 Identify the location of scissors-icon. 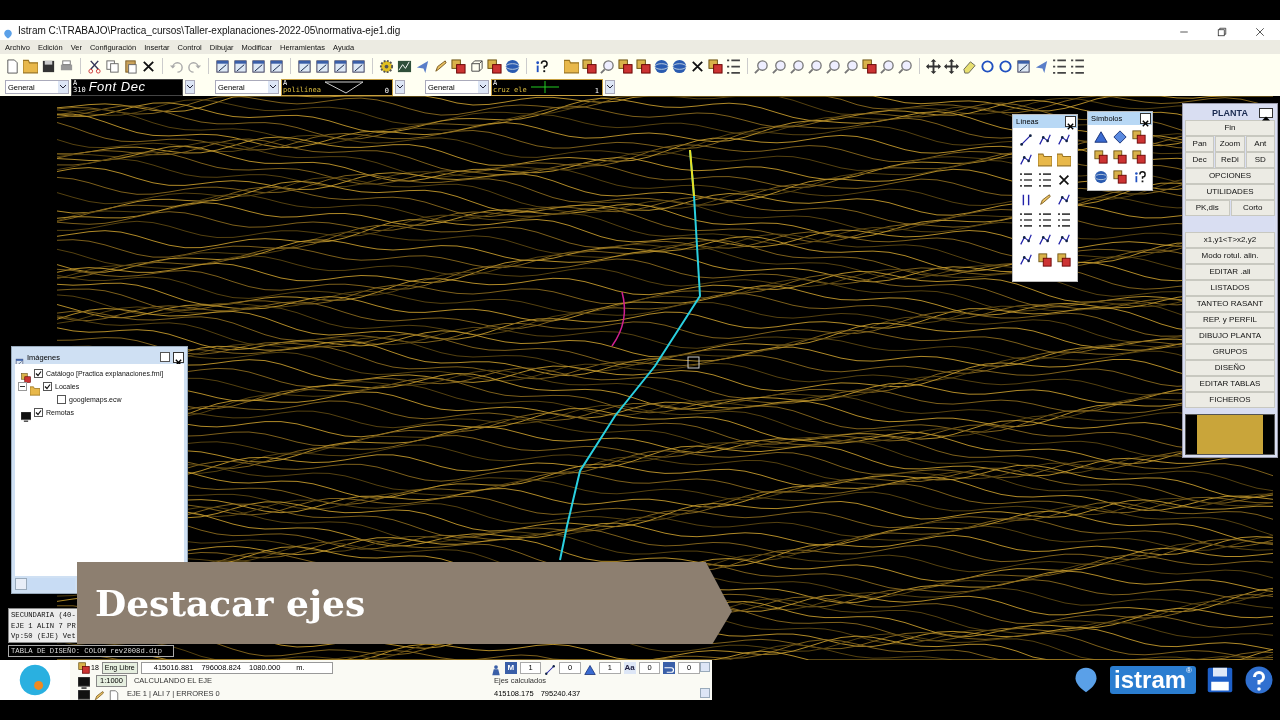
(94, 66).